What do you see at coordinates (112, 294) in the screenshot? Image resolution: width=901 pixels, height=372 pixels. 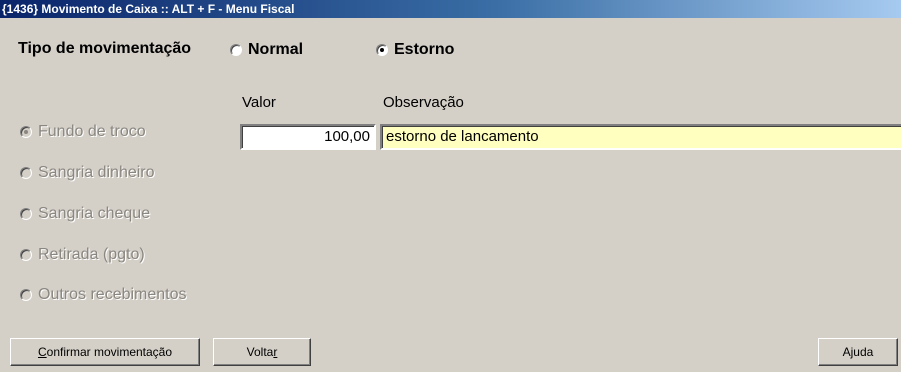 I see `radio-outros-recebimentos-label: Outros recebimentos` at bounding box center [112, 294].